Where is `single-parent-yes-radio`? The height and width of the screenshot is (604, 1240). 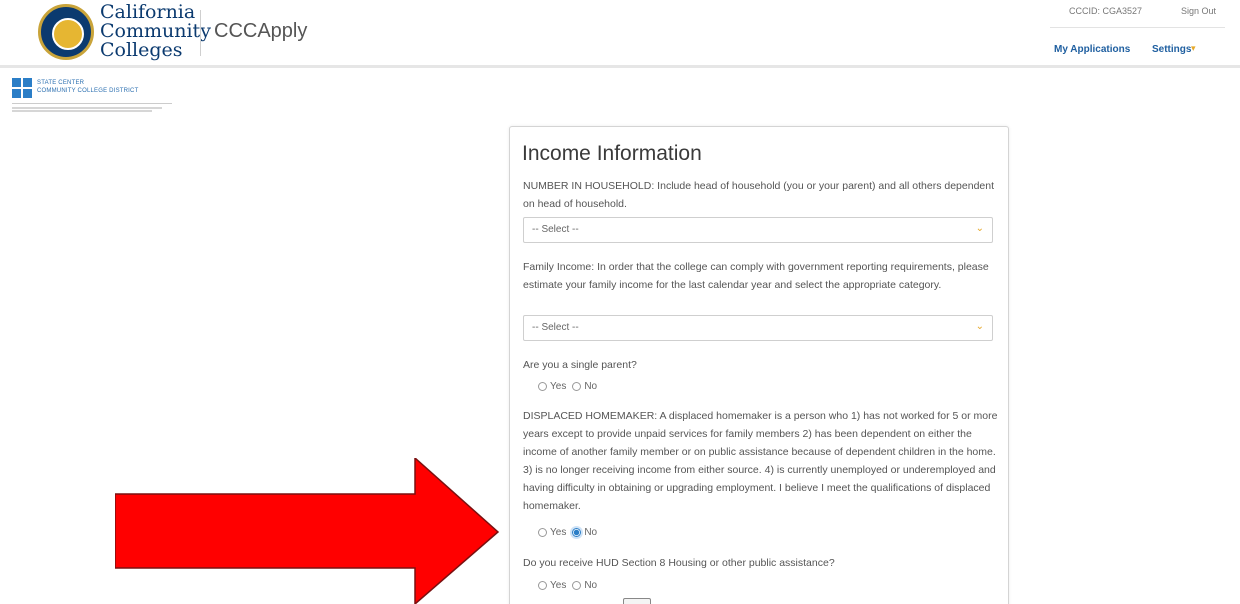
single-parent-yes-radio is located at coordinates (542, 386).